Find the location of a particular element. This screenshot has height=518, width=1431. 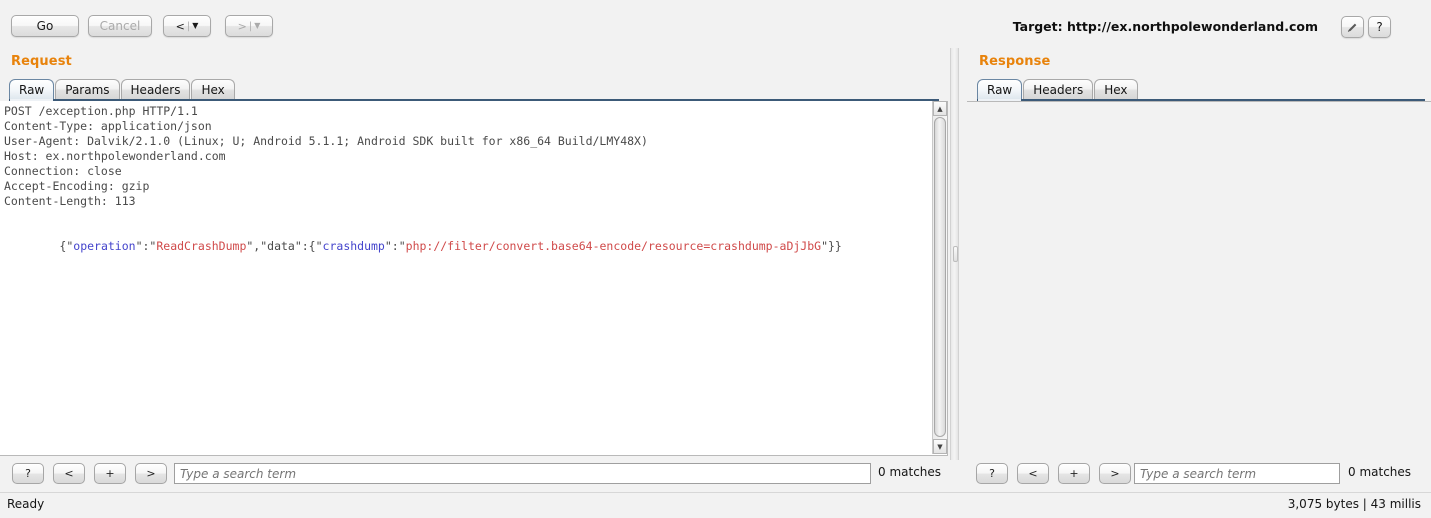

response-vertical-scrollbar: ▲ ▼ is located at coordinates (1422, 101).